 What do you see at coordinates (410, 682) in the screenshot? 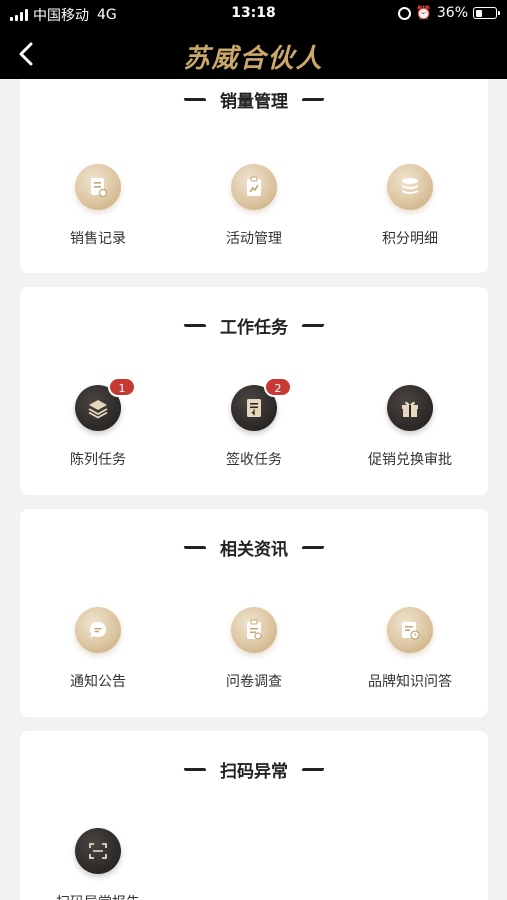
I see `item-label: 品牌知识问答` at bounding box center [410, 682].